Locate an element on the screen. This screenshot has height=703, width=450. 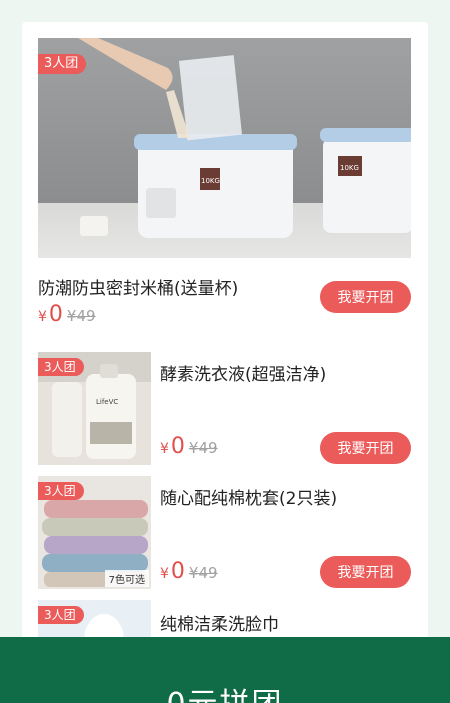
svg-text: LifeVC is located at coordinates (107, 402).